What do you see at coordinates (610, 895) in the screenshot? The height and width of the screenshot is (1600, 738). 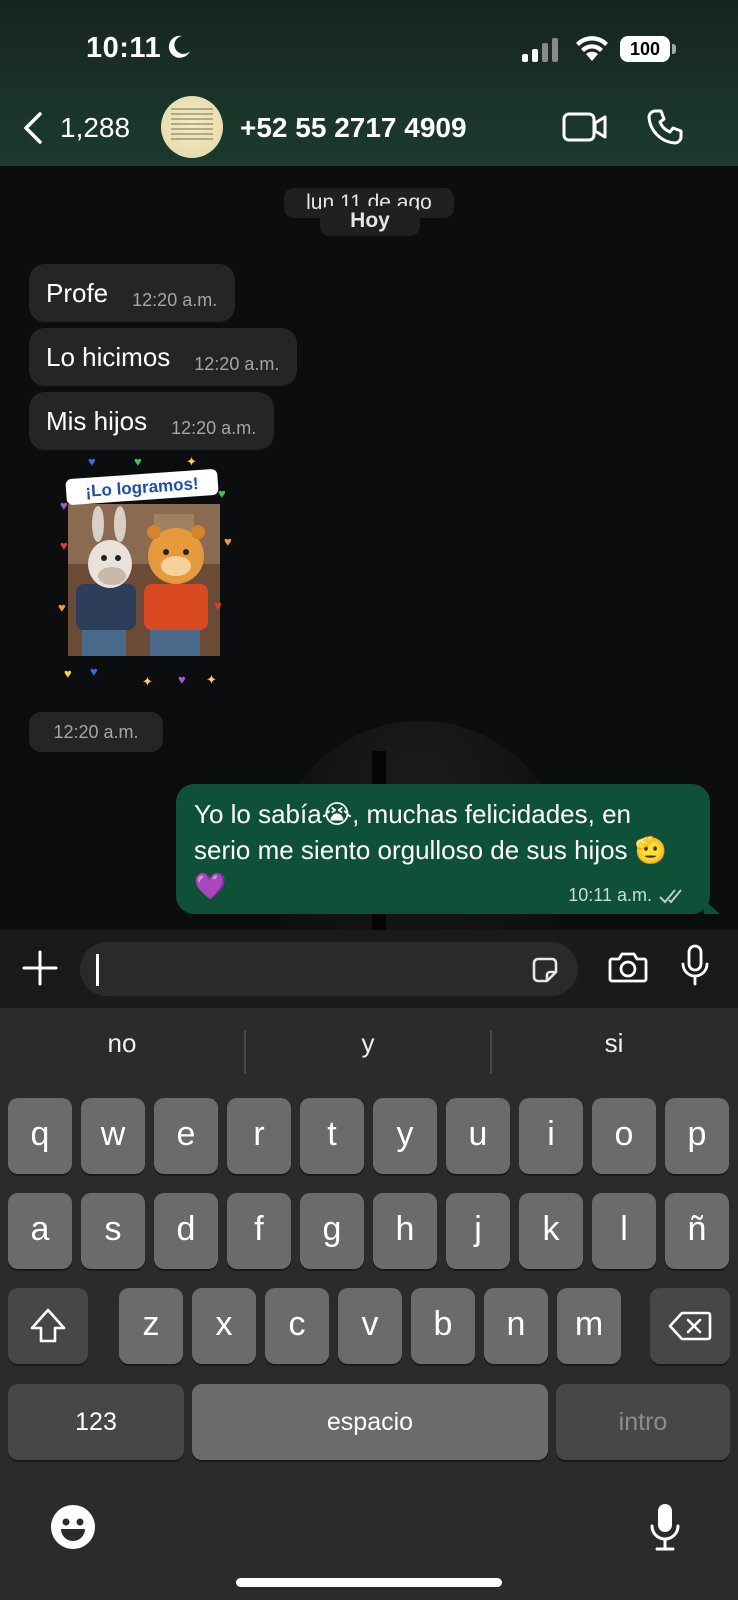 I see `message-time: 10:11 a.m.` at bounding box center [610, 895].